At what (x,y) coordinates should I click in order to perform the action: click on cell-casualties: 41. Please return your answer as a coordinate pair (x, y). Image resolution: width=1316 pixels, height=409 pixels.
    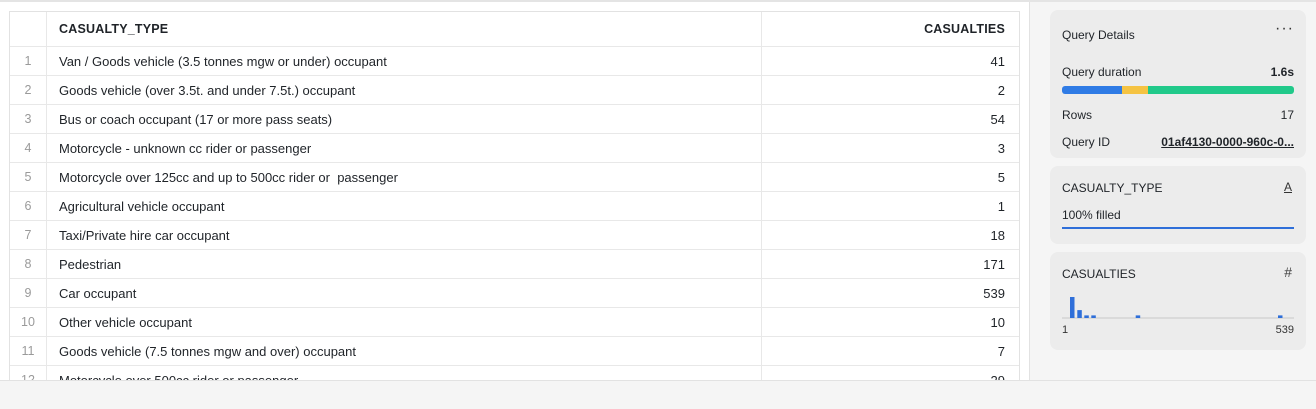
    Looking at the image, I should click on (890, 61).